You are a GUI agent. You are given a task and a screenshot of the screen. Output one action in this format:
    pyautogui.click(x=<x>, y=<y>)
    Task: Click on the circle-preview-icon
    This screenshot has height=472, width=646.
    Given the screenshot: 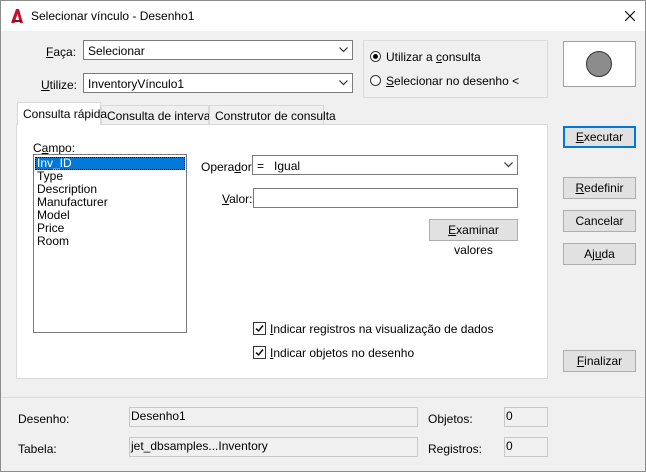 What is the action you would take?
    pyautogui.click(x=599, y=64)
    